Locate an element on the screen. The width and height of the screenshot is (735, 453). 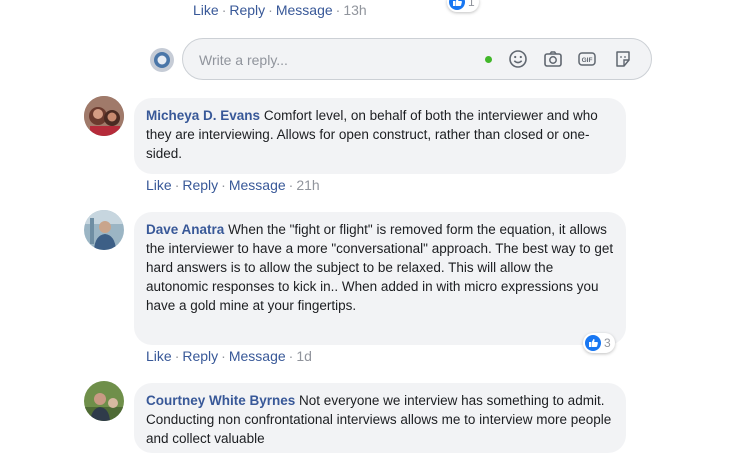
timestamp: 1d is located at coordinates (304, 356).